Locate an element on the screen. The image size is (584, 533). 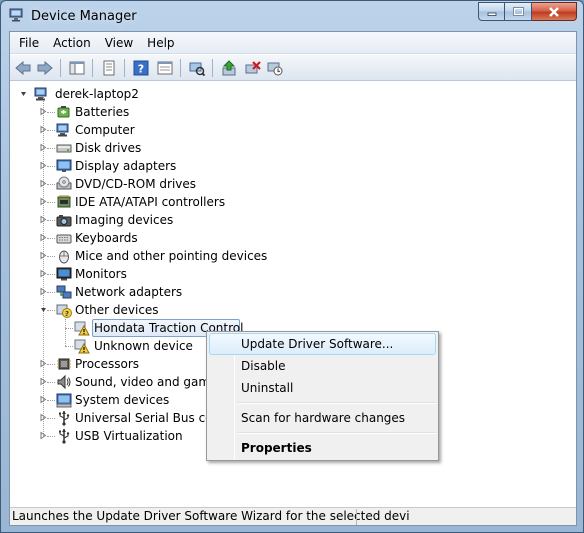
disable-icon is located at coordinates (274, 69).